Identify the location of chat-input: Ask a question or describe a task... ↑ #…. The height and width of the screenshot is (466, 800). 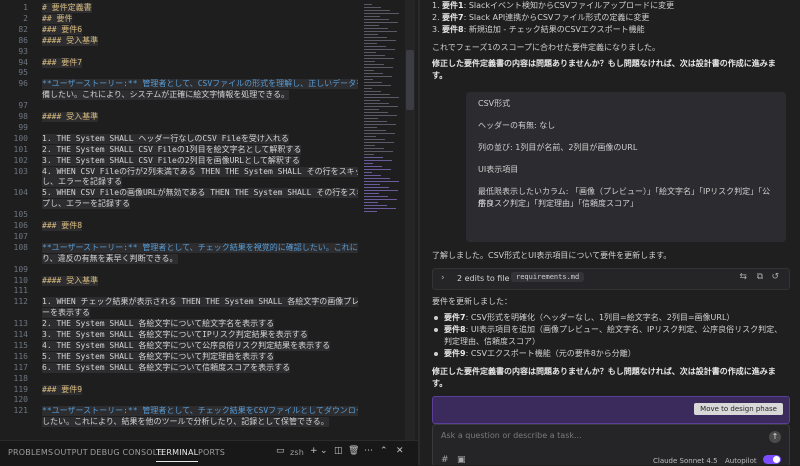
(611, 444).